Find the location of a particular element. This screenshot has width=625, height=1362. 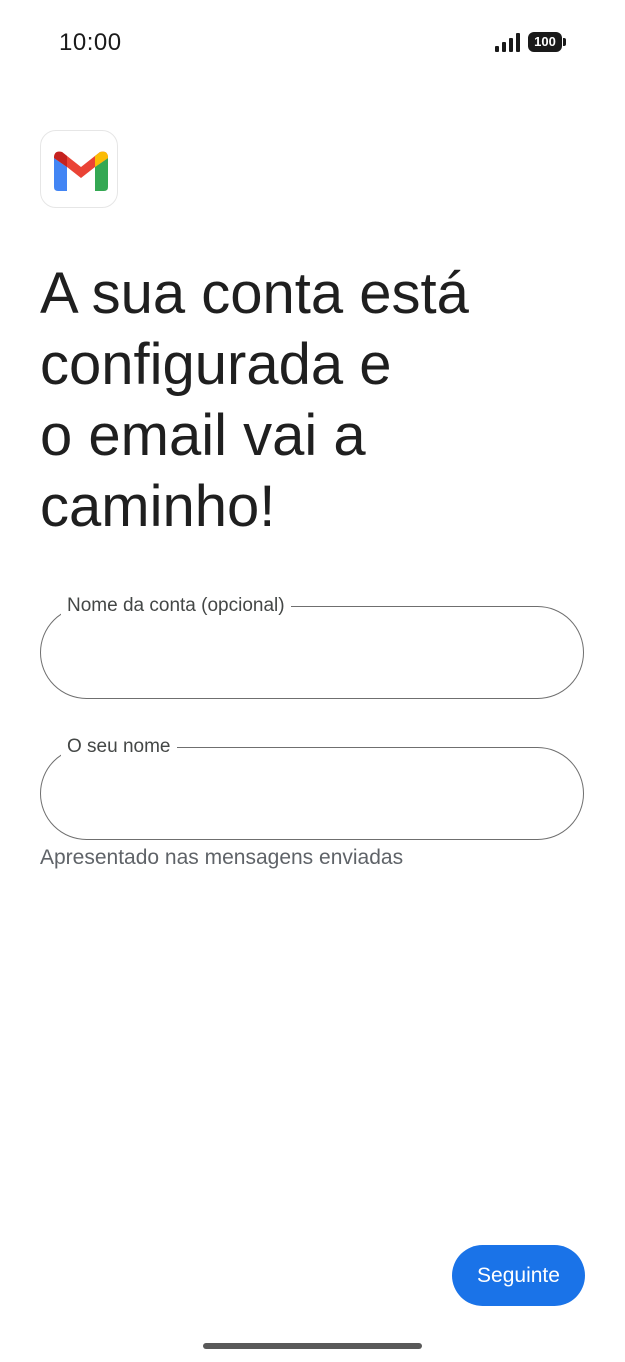

status-bar: 10:00 100 is located at coordinates (312, 43).